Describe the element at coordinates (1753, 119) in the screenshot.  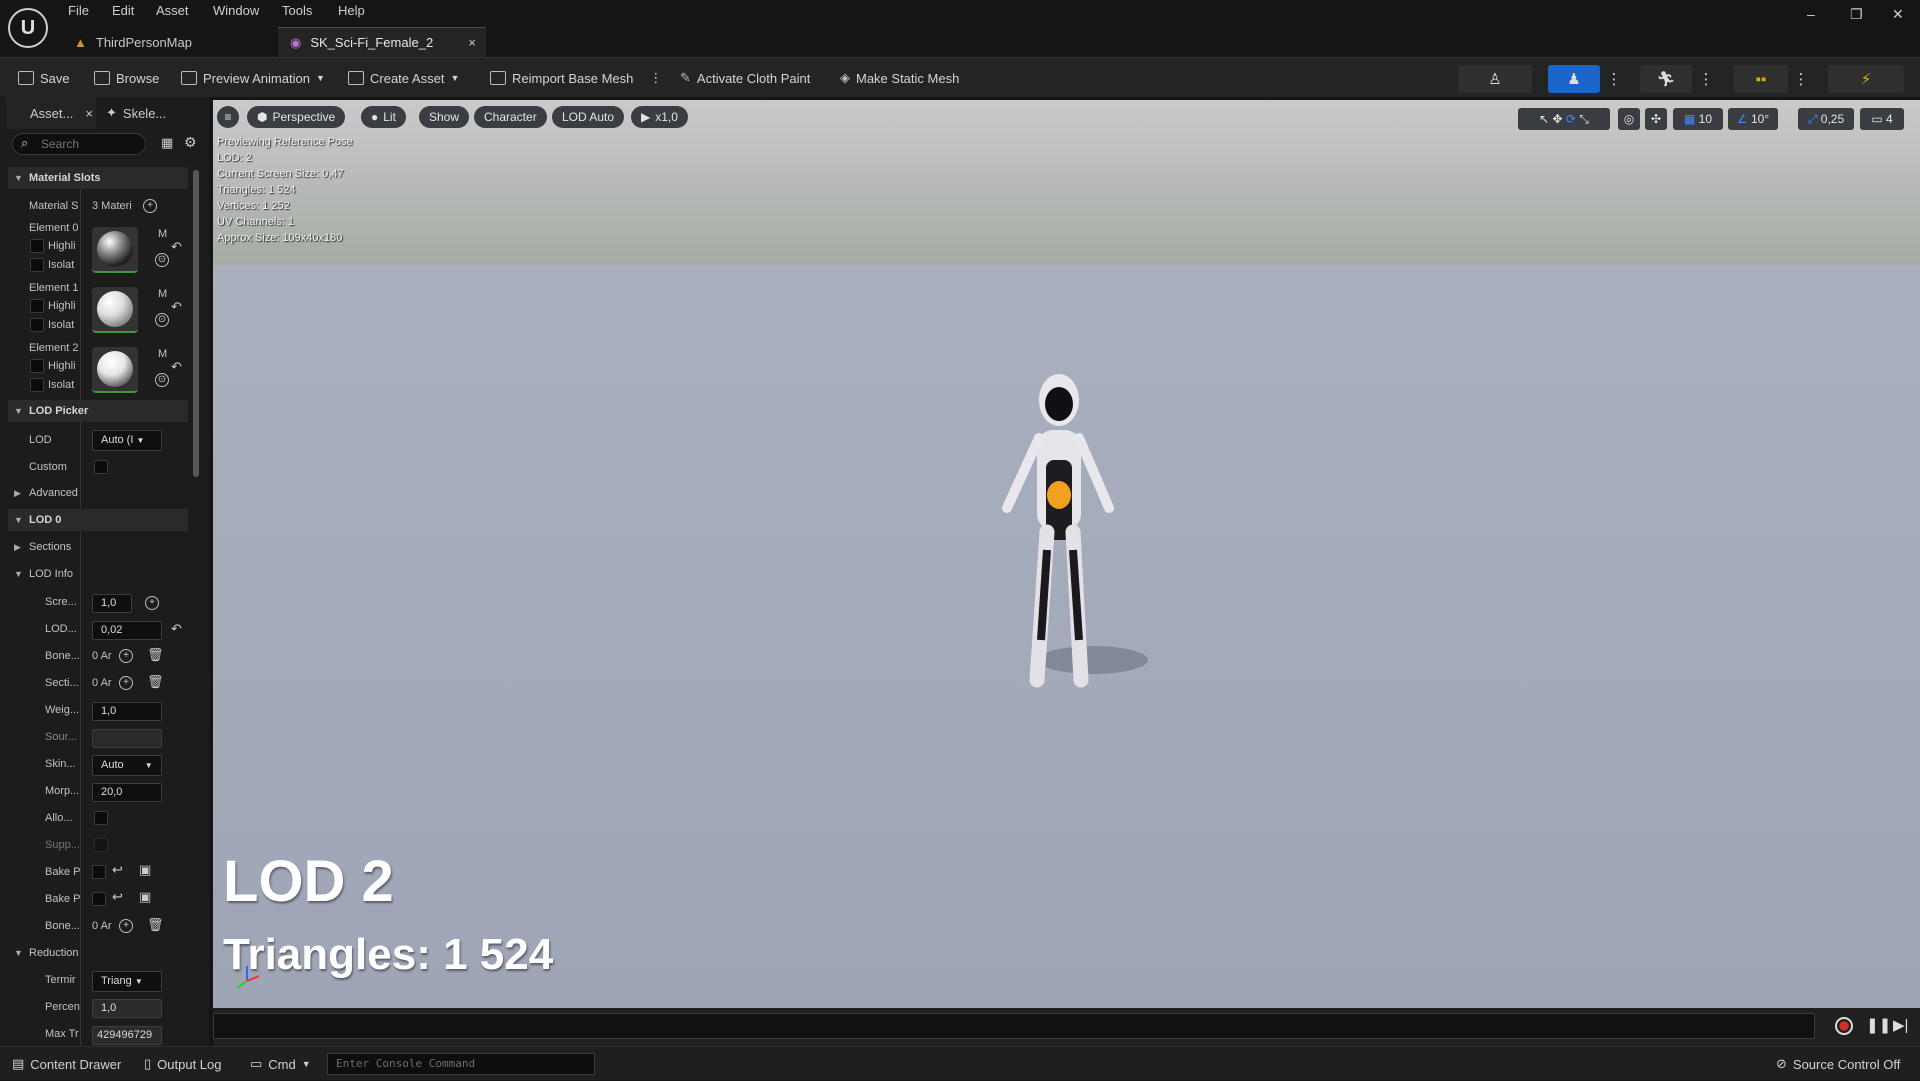
I see `rotation-snap-button: ∠ 10°` at that location.